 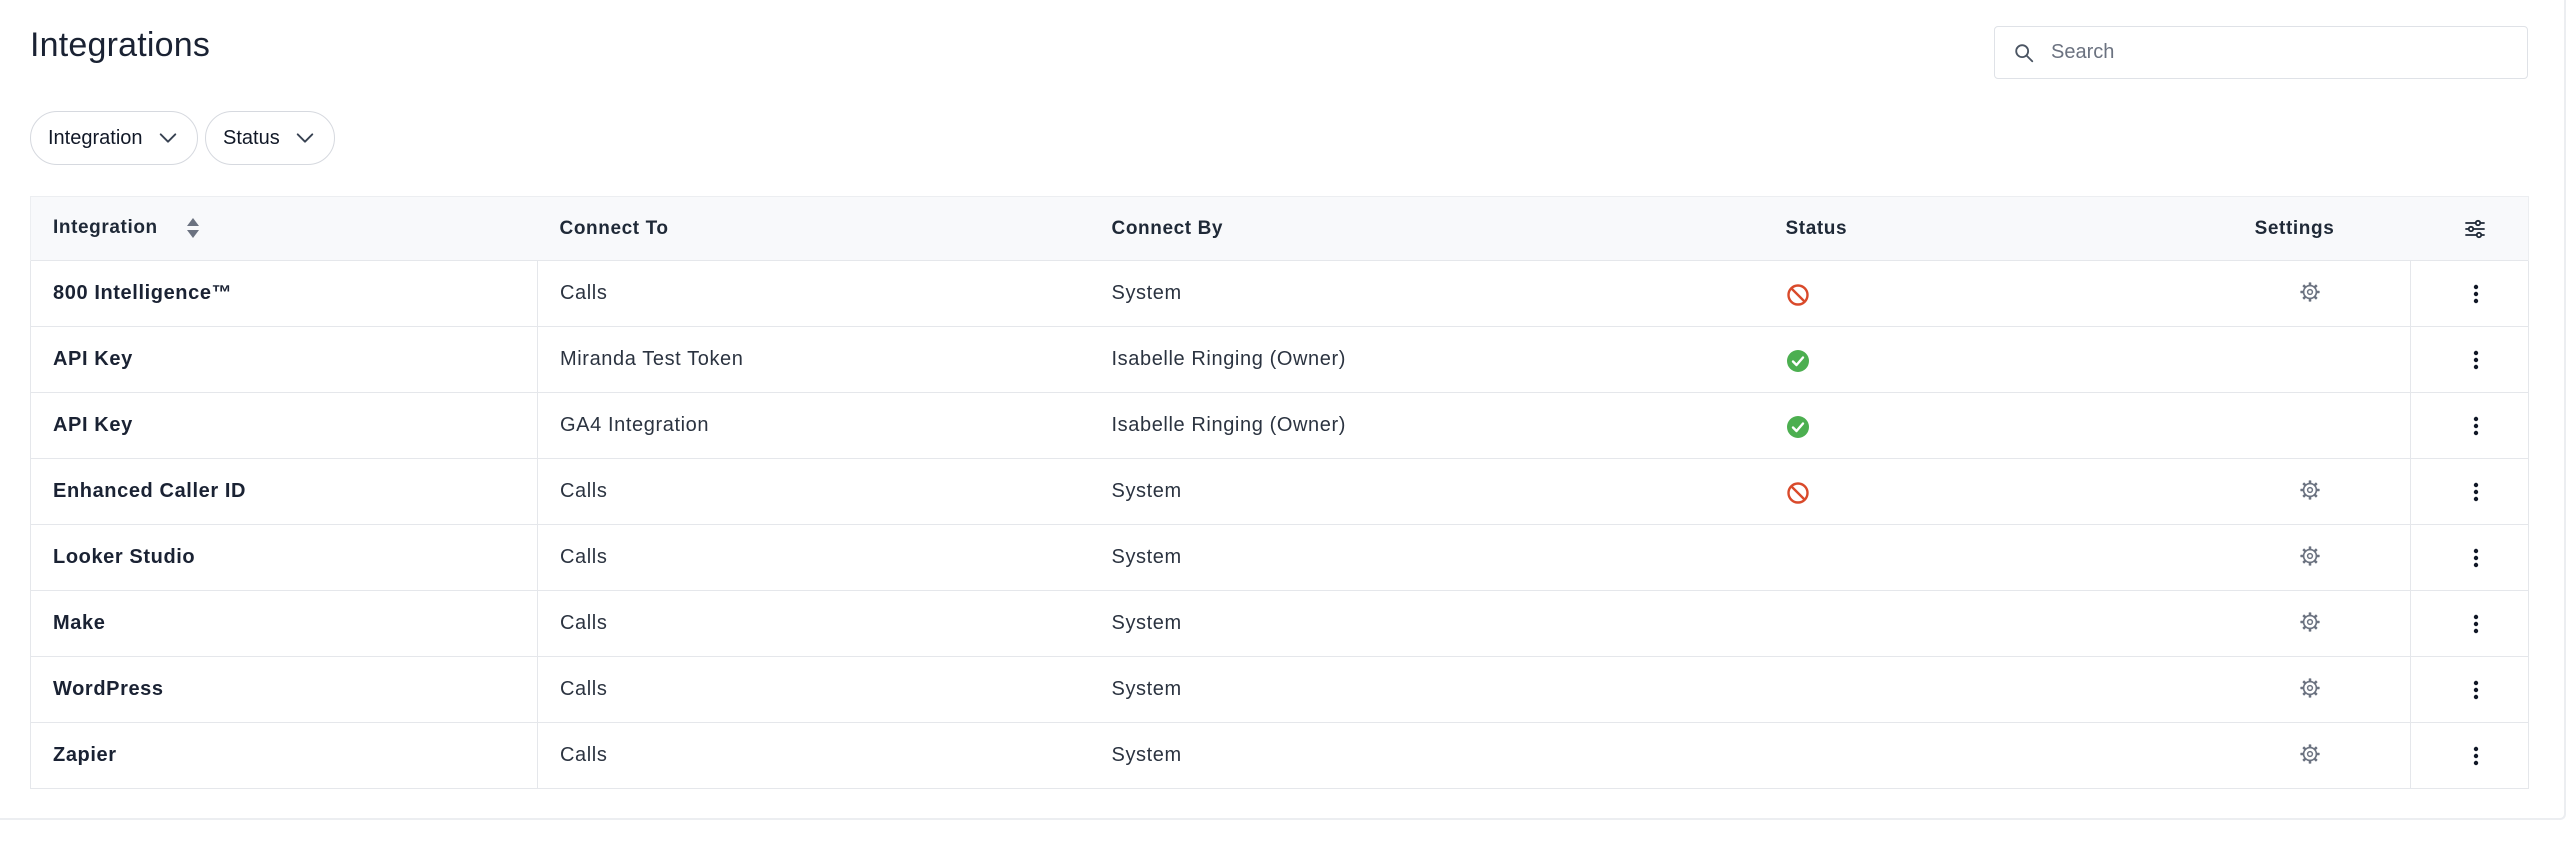 I want to click on search-input, so click(x=2281, y=52).